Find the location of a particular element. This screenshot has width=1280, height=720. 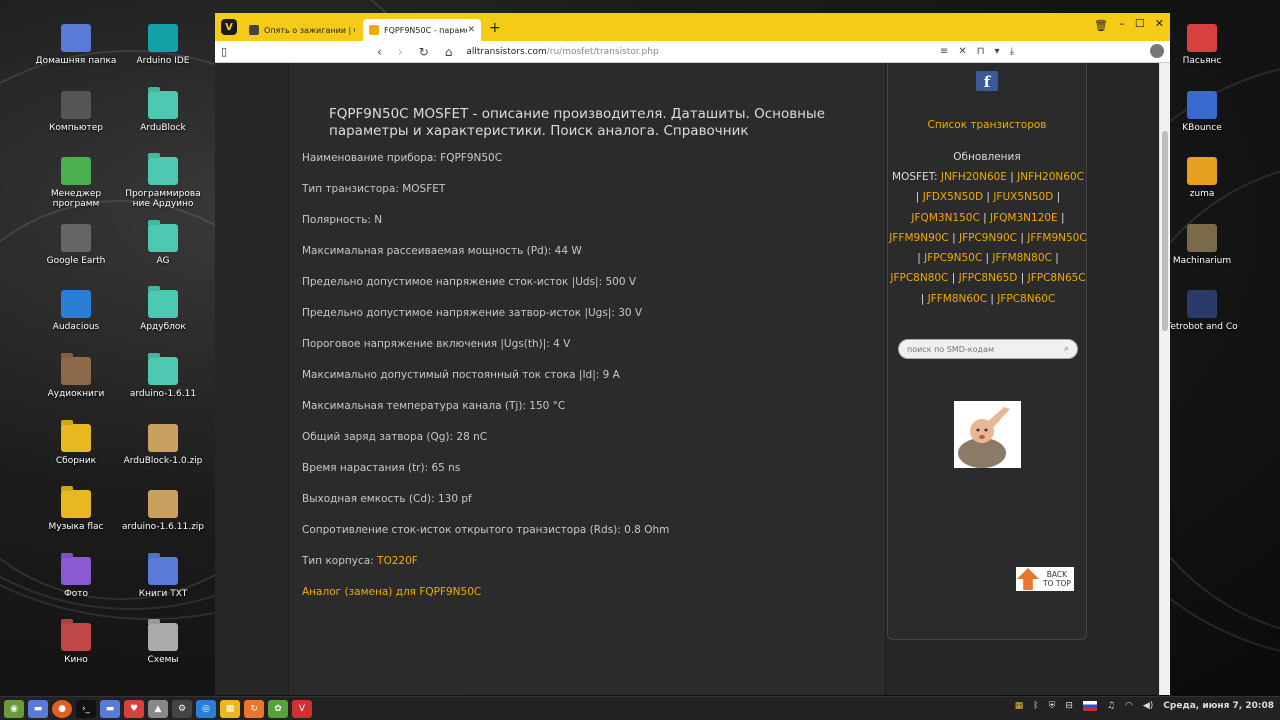

reader-view-icon: ≡ is located at coordinates (944, 51).